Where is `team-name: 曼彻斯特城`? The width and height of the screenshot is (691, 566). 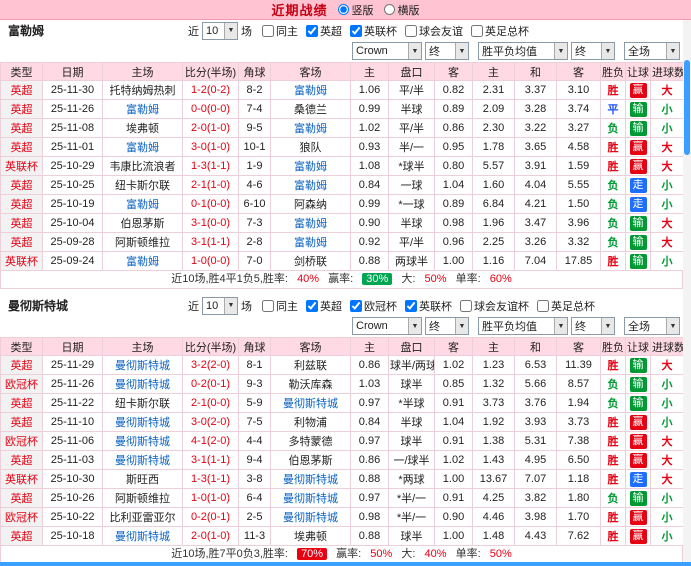
team-name: 曼彻斯特城 is located at coordinates (38, 306).